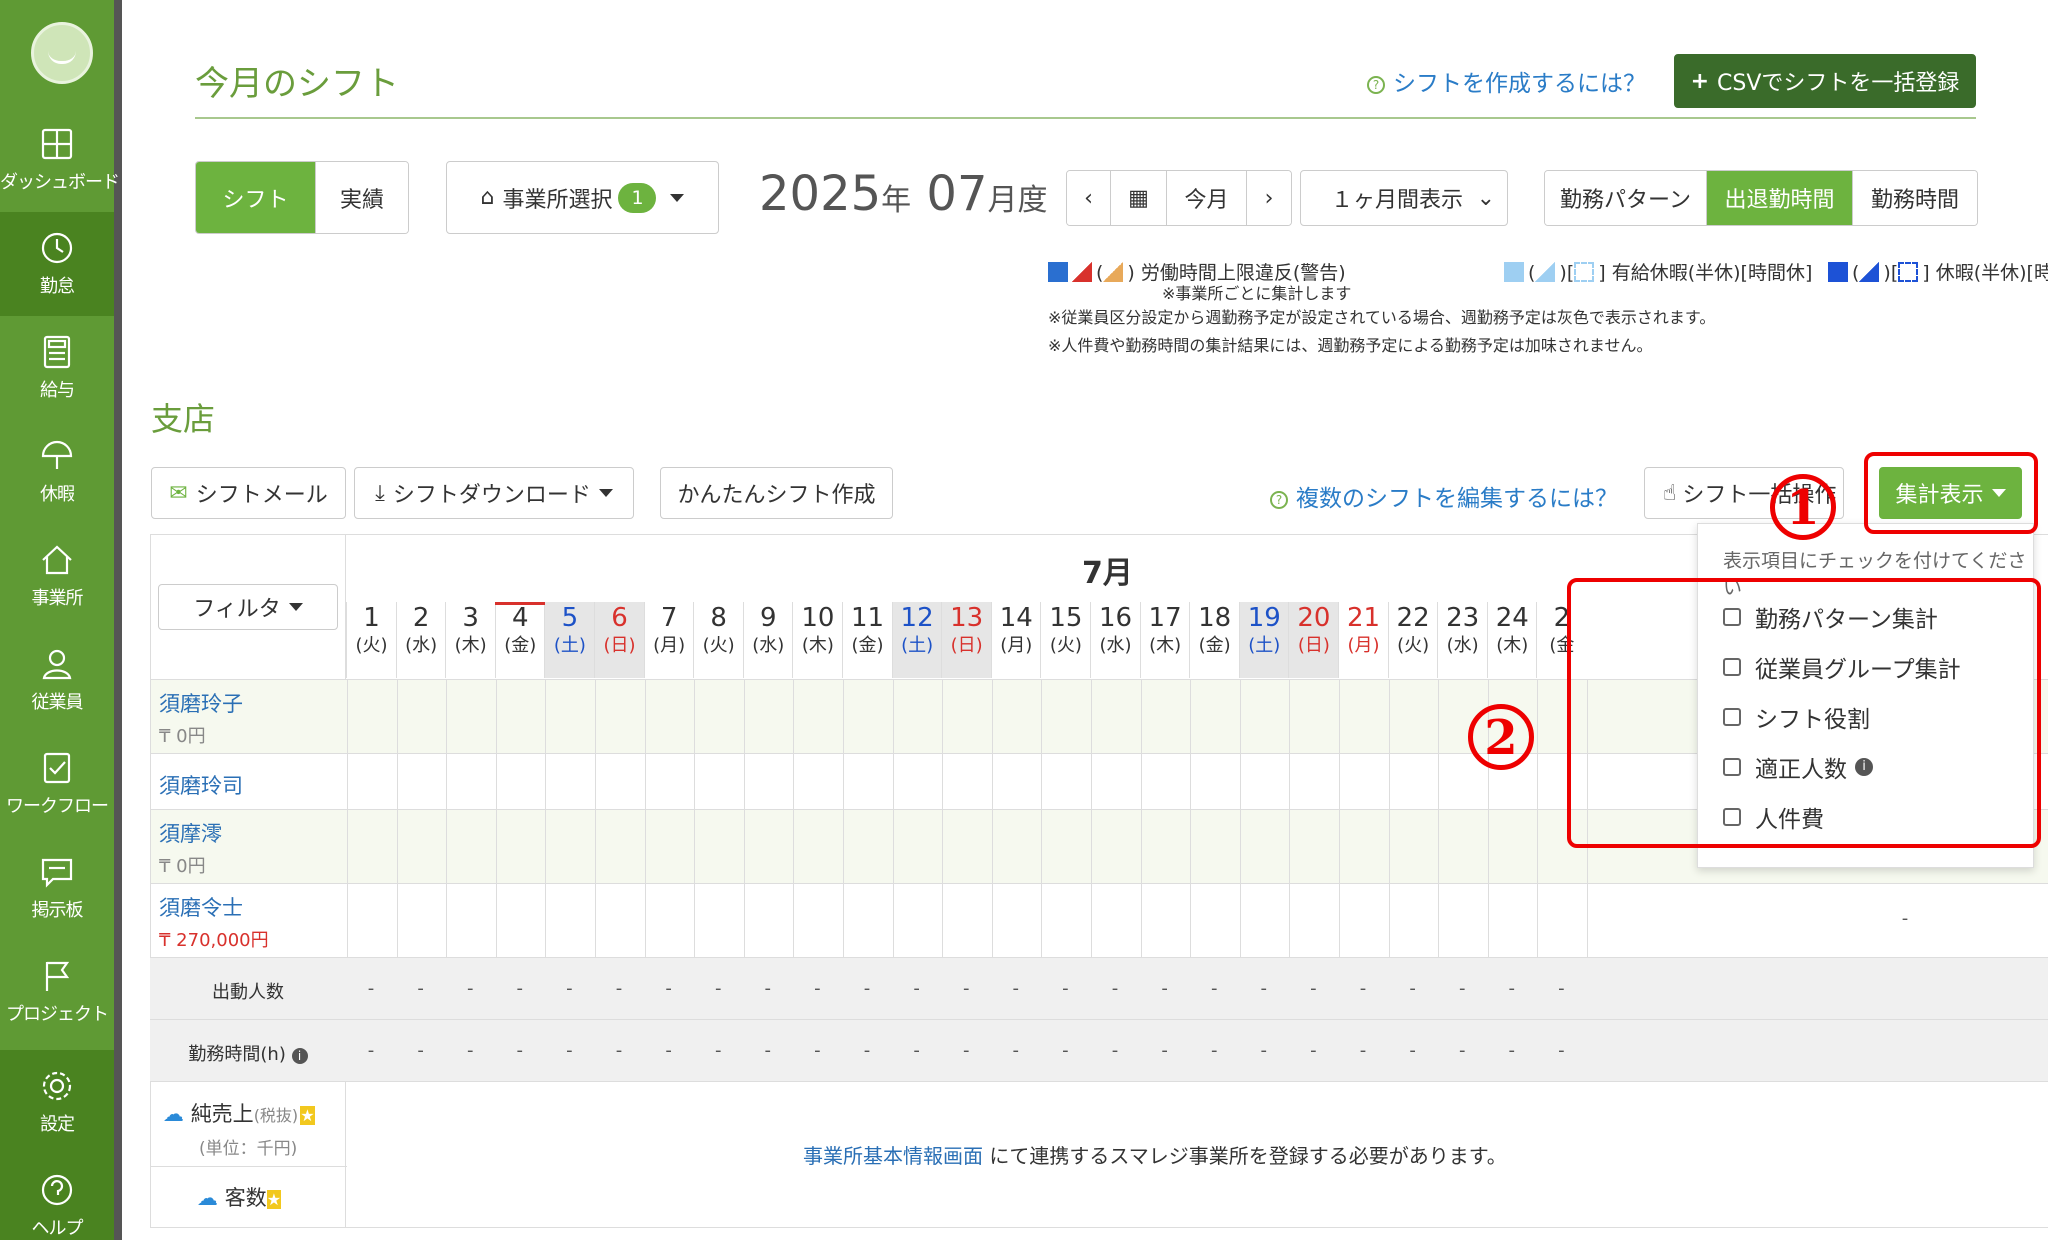 The width and height of the screenshot is (2048, 1258). What do you see at coordinates (62, 53) in the screenshot?
I see `app-logo` at bounding box center [62, 53].